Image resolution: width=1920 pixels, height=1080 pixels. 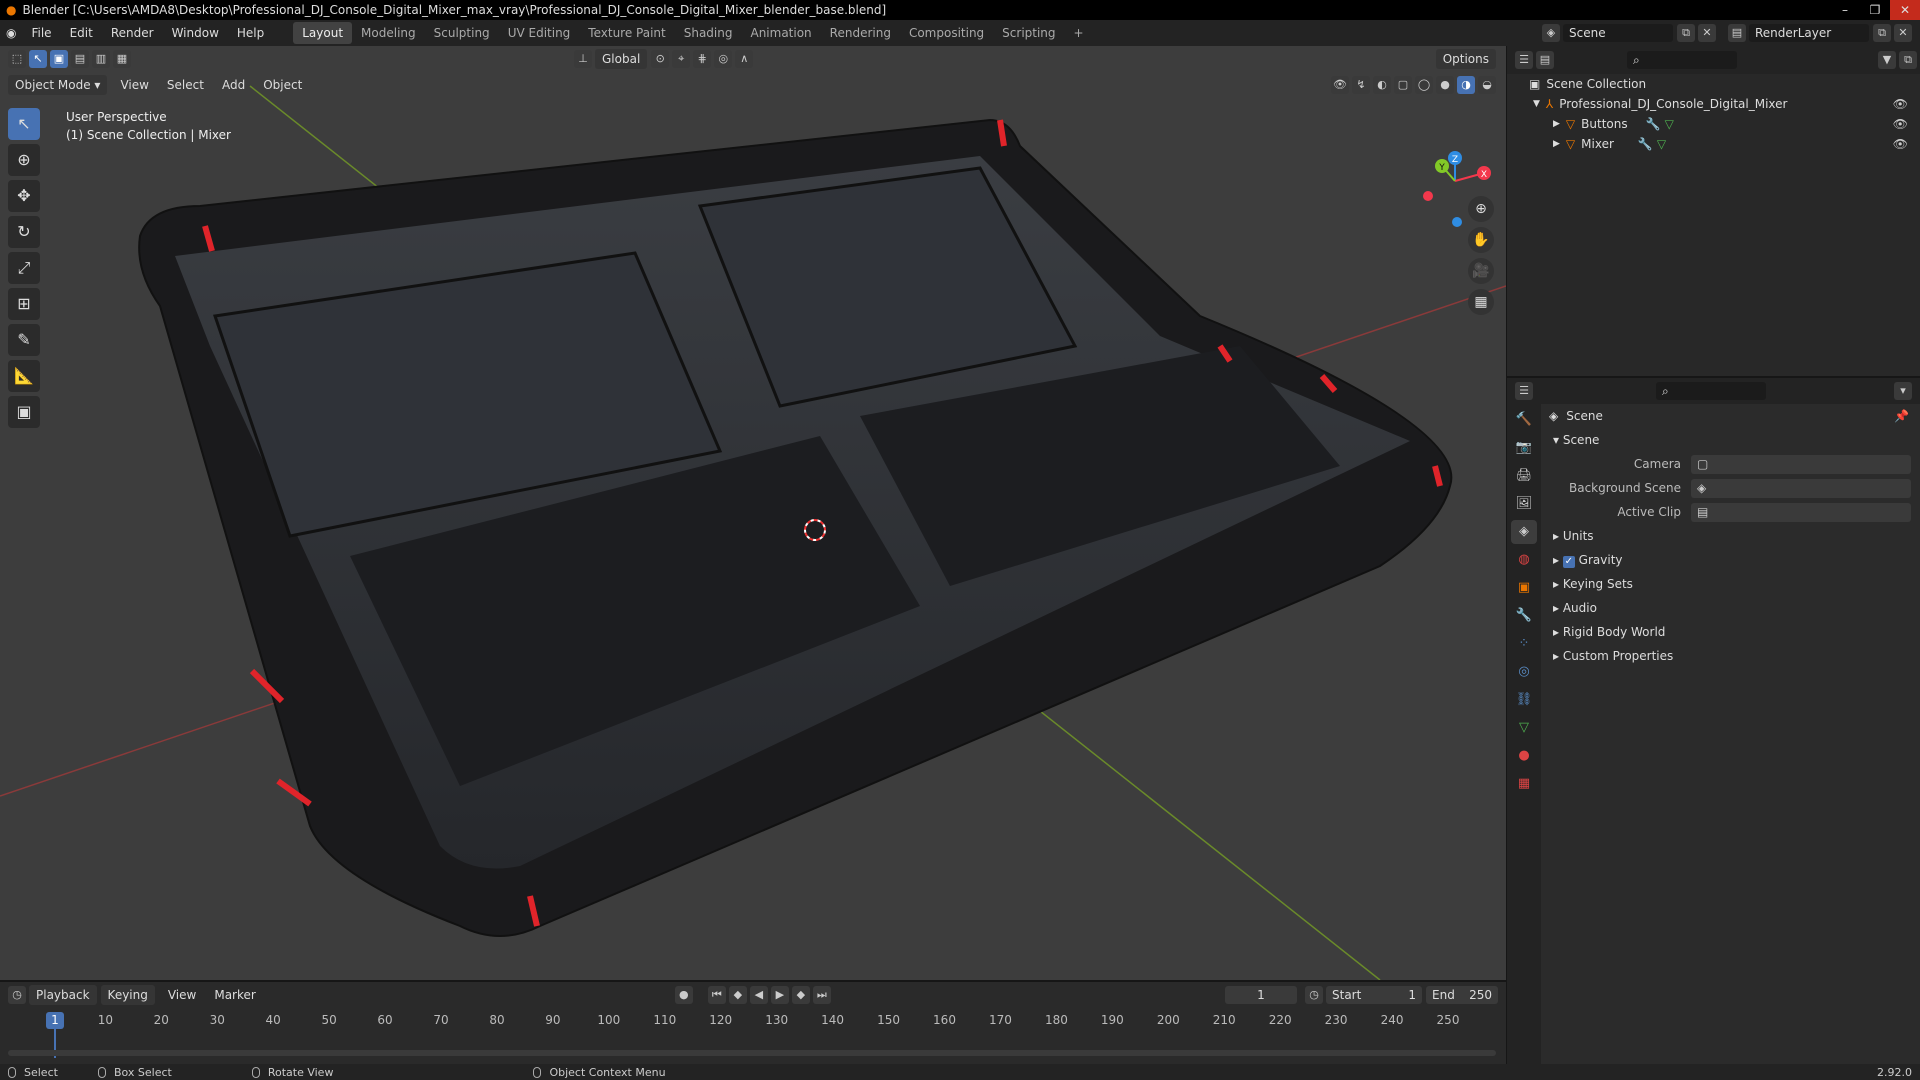 I want to click on outliner-search-input: ⌕, so click(x=1682, y=60).